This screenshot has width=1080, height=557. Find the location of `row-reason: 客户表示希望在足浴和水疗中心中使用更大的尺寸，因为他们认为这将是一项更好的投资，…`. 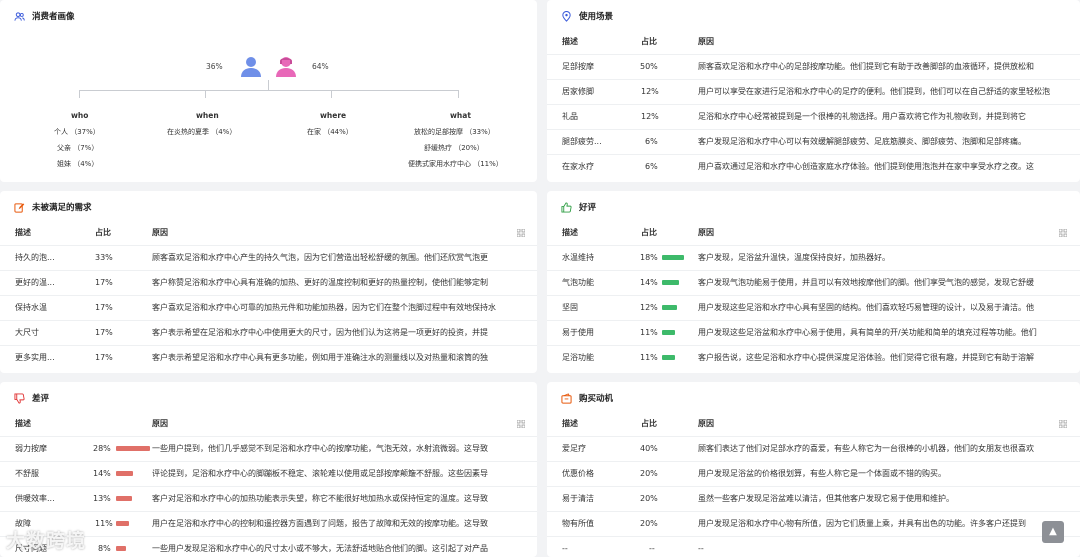

row-reason: 客户表示希望在足浴和水疗中心中使用更大的尺寸，因为他们认为这将是一项更好的投资，… is located at coordinates (320, 332).